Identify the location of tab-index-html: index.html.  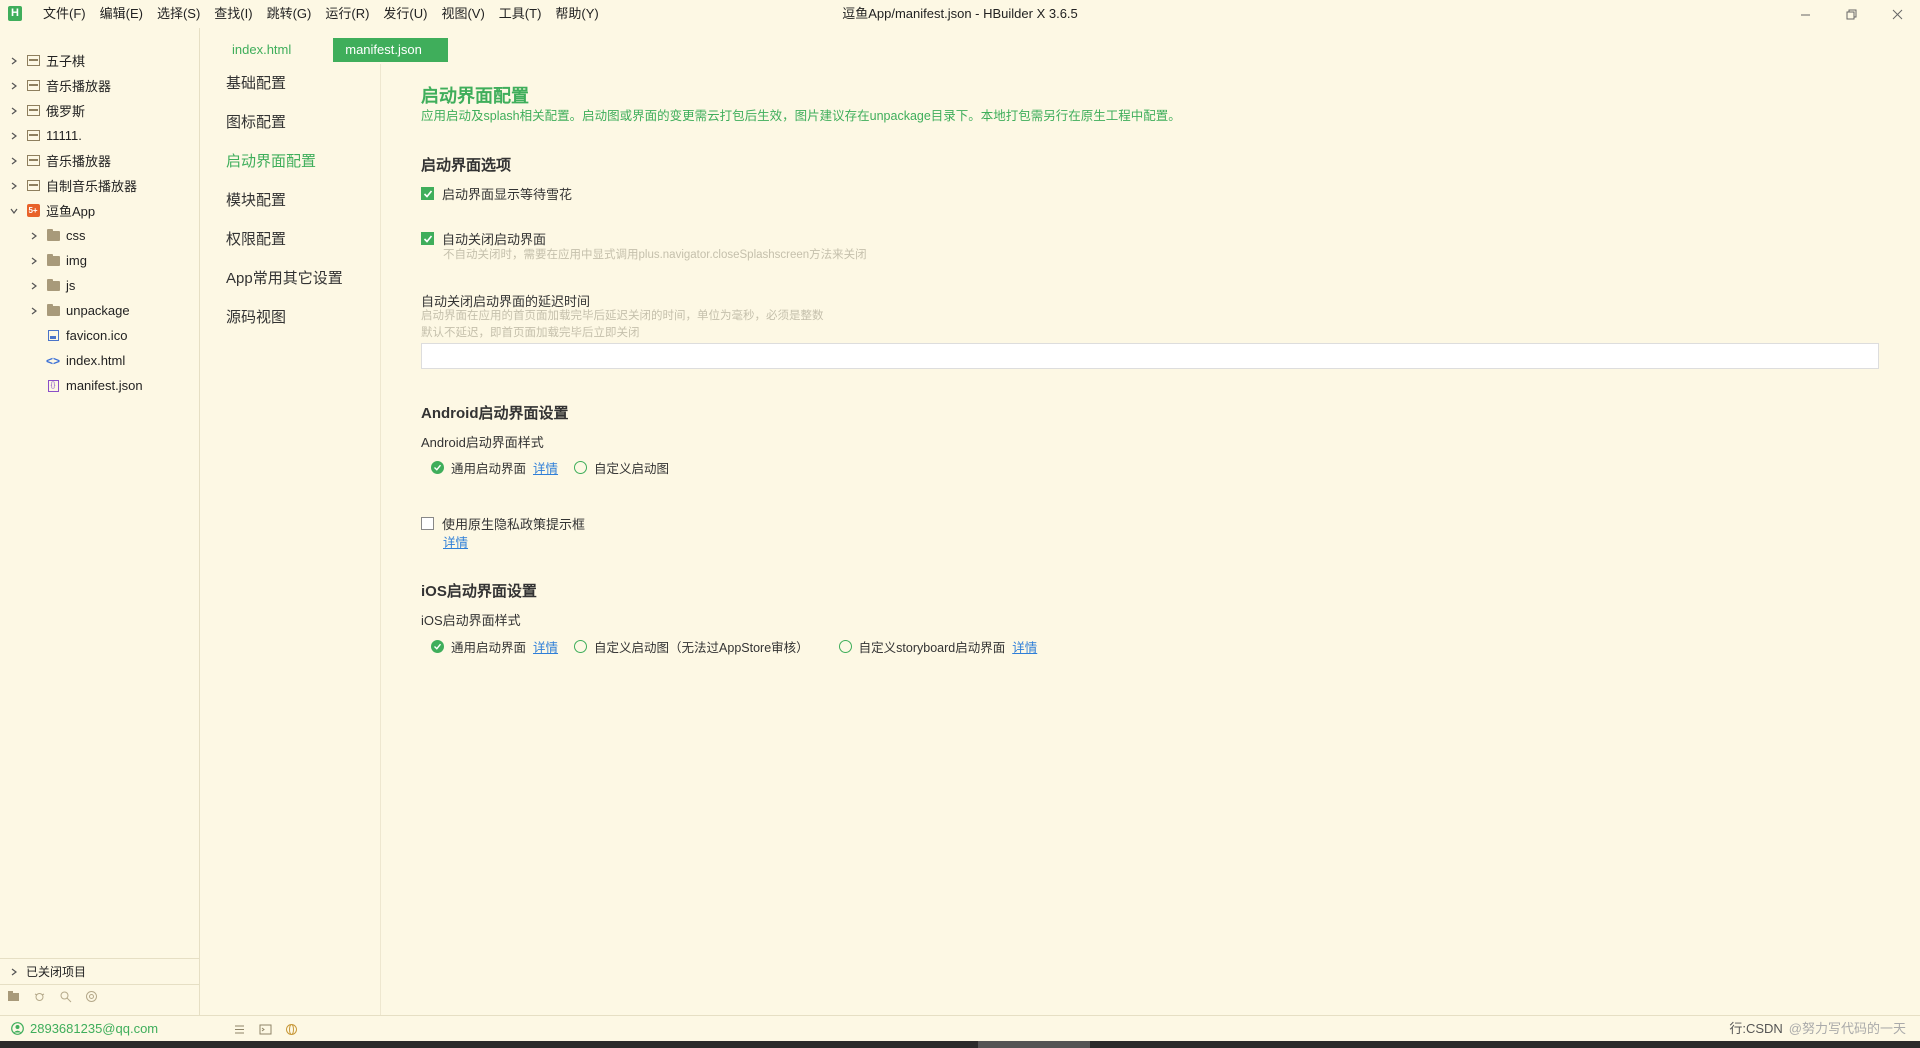
(261, 50).